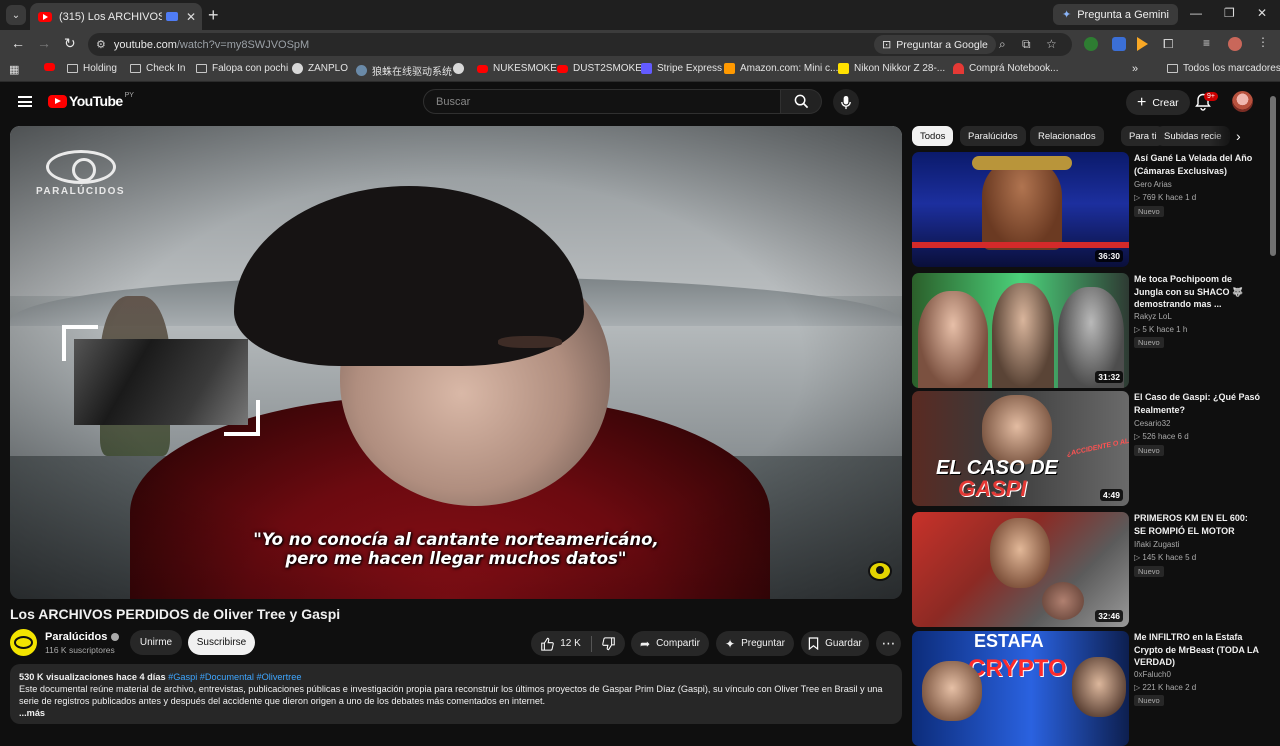 The height and width of the screenshot is (746, 1280). Describe the element at coordinates (1198, 403) in the screenshot. I see `video-title: El Caso de Gaspi: ¿Qué Pasó Realmente?` at that location.